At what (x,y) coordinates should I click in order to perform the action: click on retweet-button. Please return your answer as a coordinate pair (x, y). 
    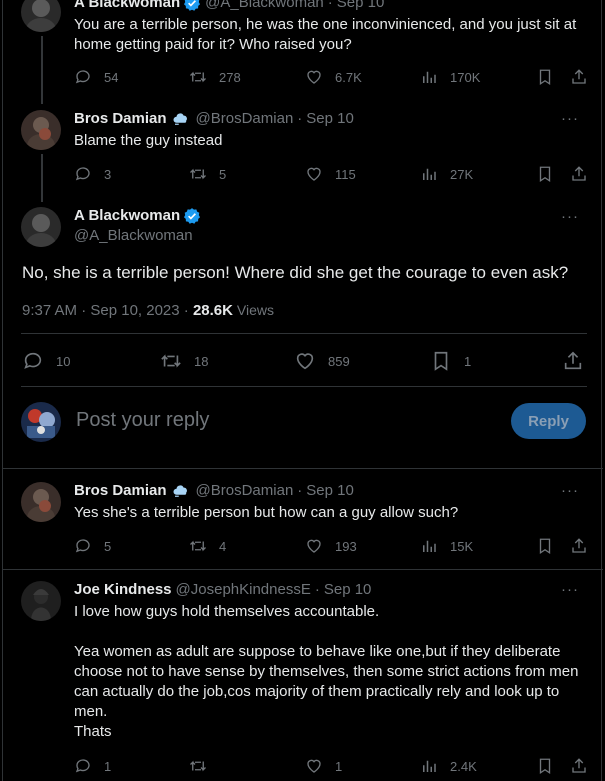
    Looking at the image, I should click on (204, 766).